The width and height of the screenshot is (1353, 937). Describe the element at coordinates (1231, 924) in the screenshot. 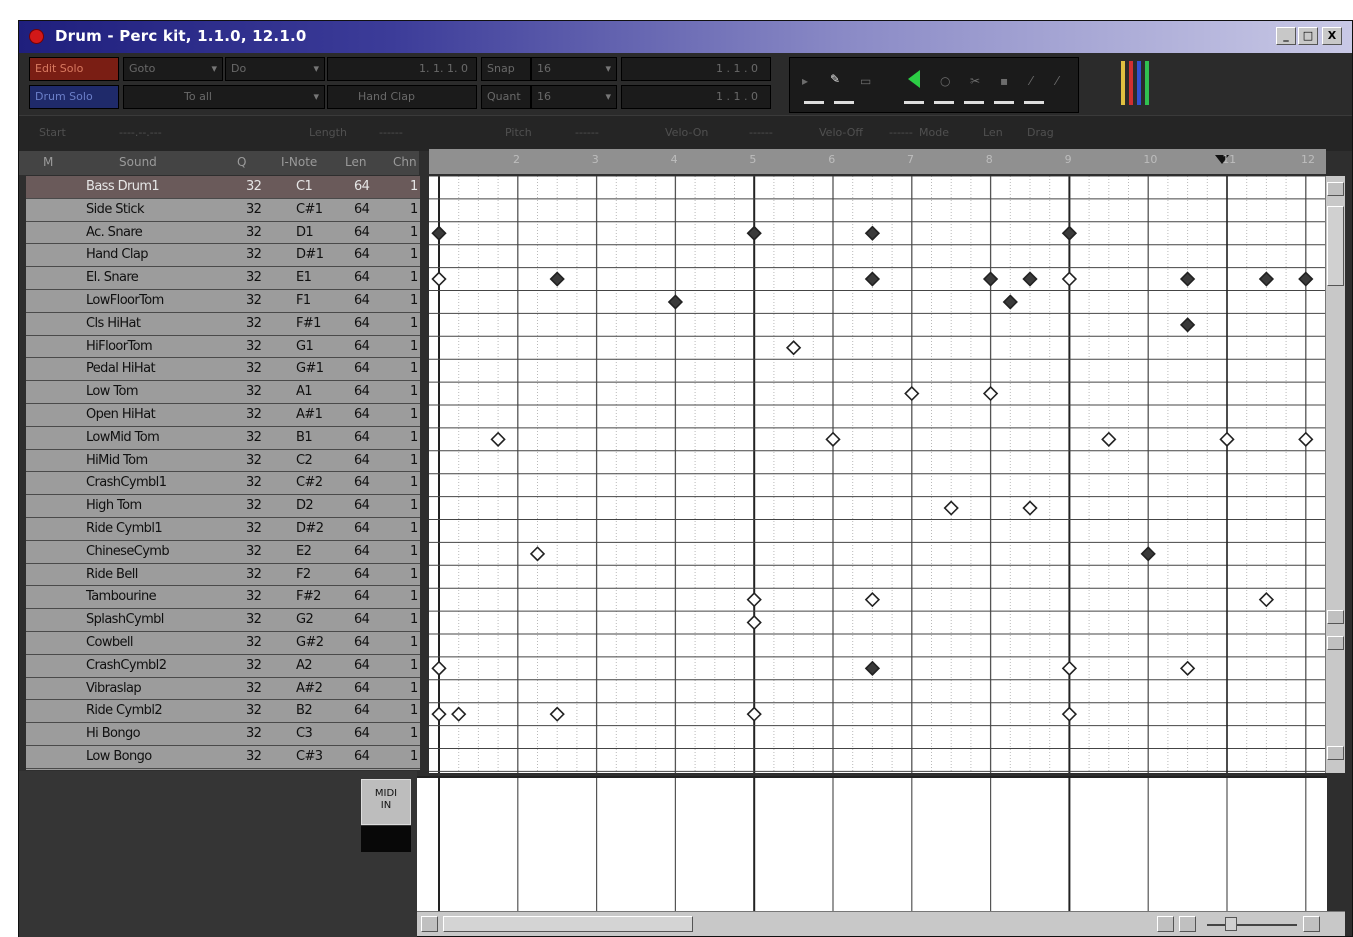

I see `zoom-slider-knob` at that location.